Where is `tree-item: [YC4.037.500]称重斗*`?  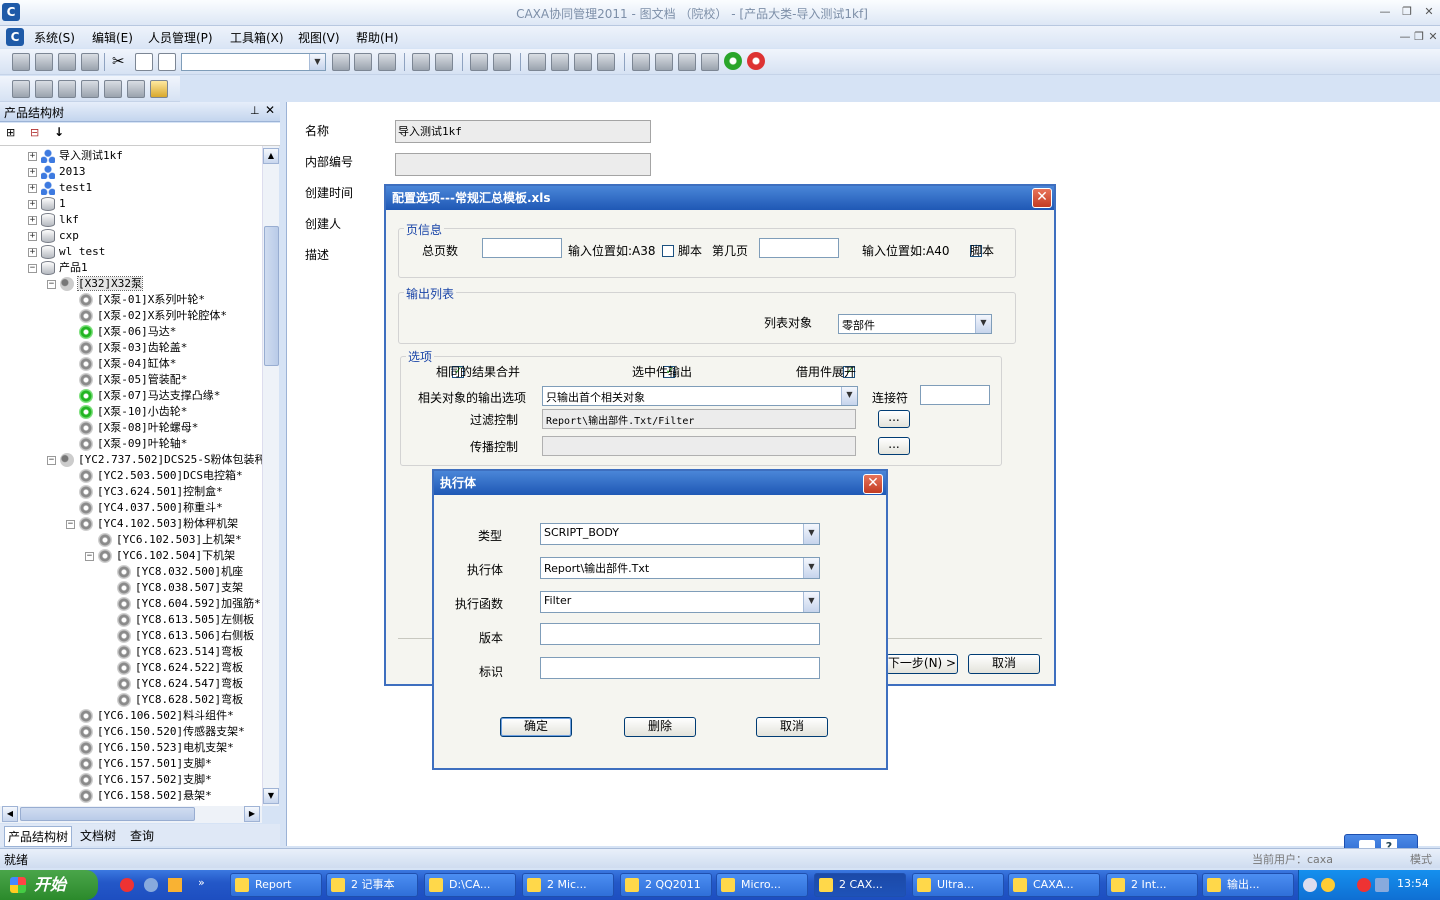
tree-item: [YC4.037.500]称重斗* is located at coordinates (144, 508).